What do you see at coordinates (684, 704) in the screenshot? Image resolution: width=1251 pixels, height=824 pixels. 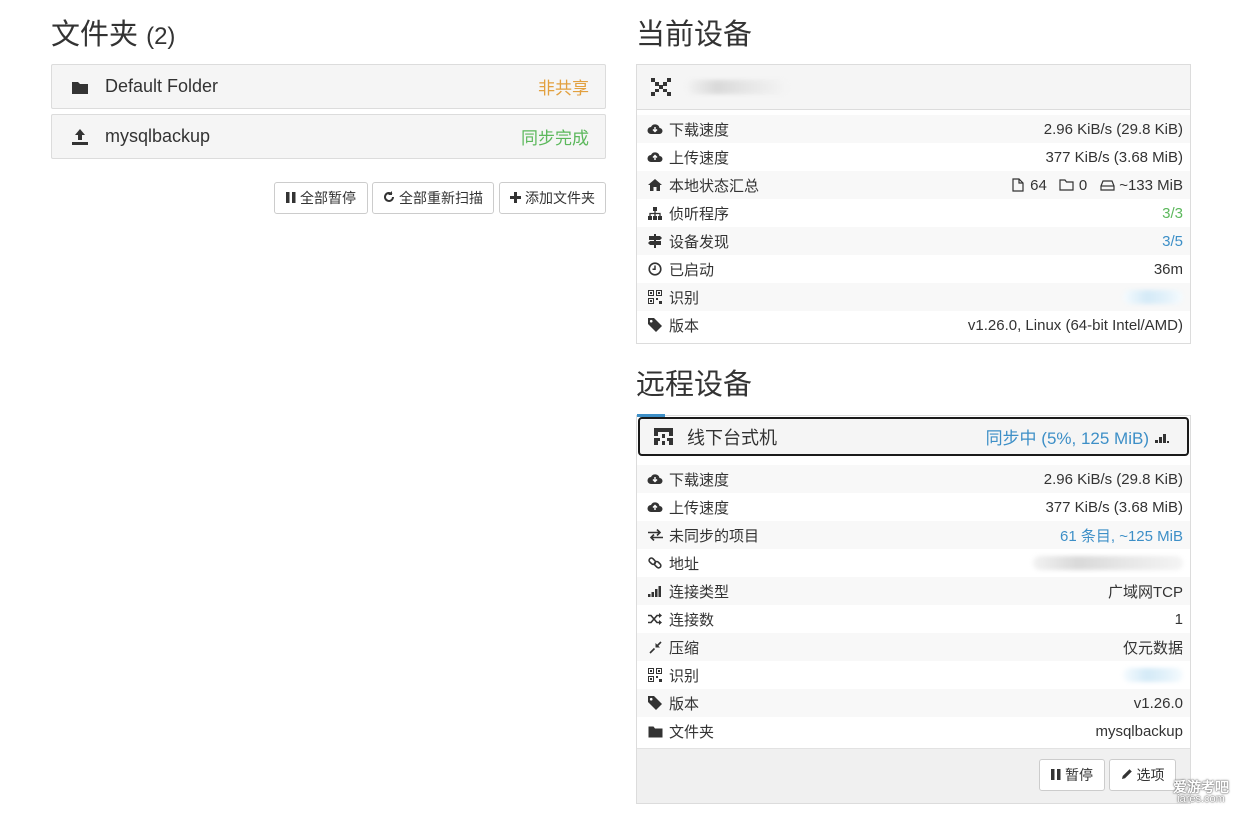 I see `row-label: 版本` at bounding box center [684, 704].